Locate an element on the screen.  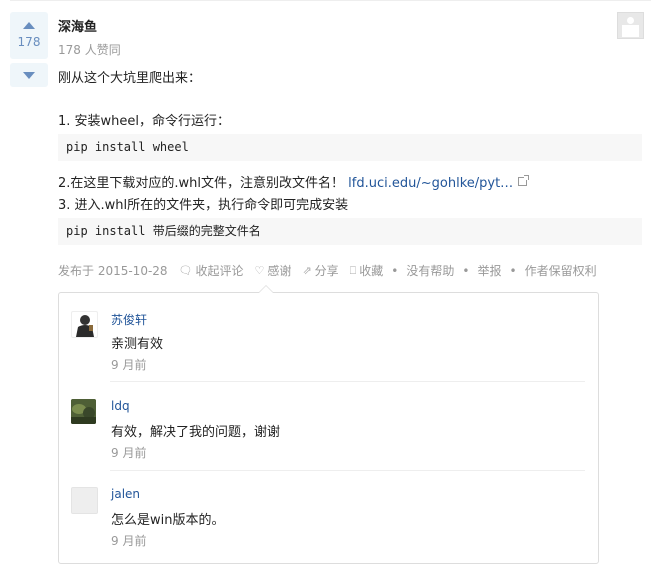
collect-button: ⎕ 收藏 is located at coordinates (367, 270).